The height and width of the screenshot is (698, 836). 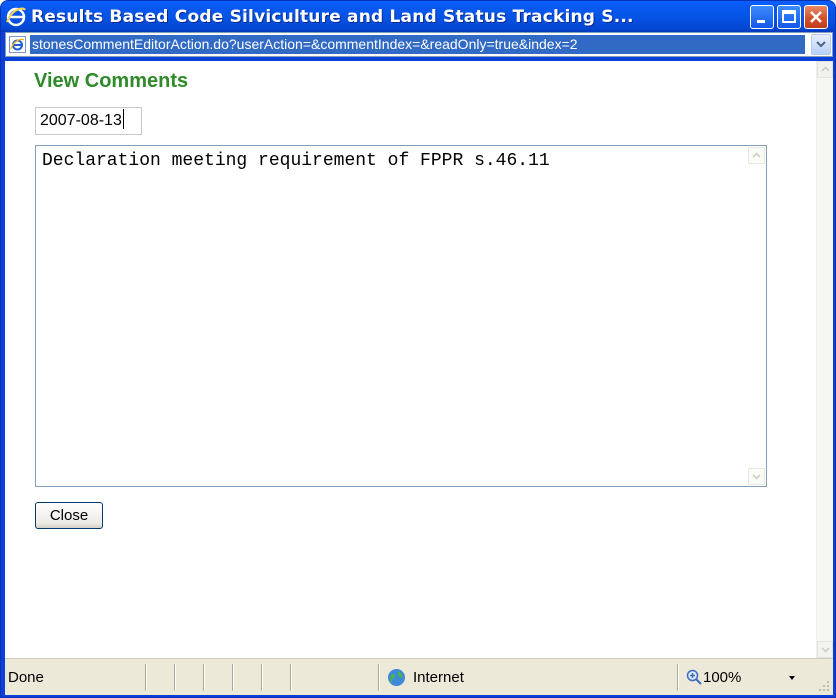 I want to click on date-field: 2007-08-13, so click(x=88, y=121).